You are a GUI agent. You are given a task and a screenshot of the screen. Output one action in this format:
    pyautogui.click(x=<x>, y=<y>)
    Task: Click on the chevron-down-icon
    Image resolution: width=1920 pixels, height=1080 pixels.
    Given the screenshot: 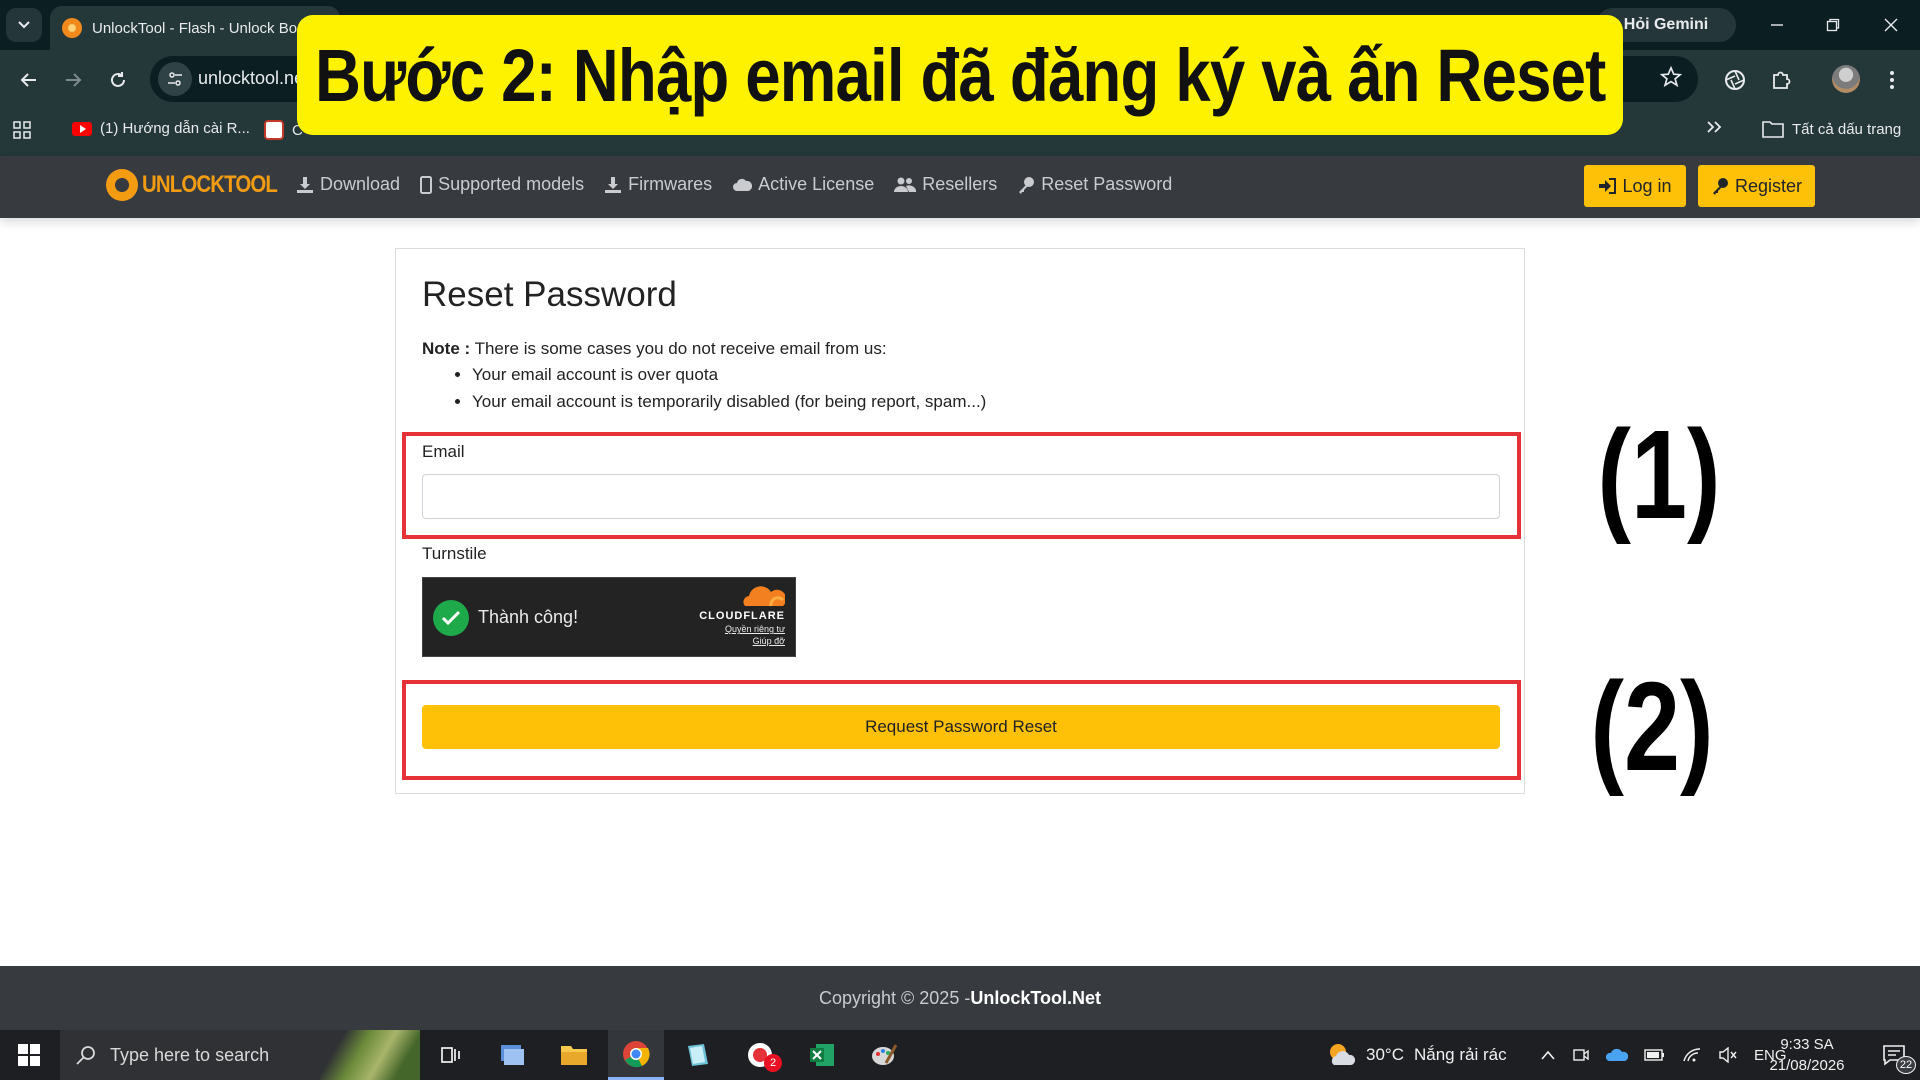 What is the action you would take?
    pyautogui.click(x=24, y=25)
    